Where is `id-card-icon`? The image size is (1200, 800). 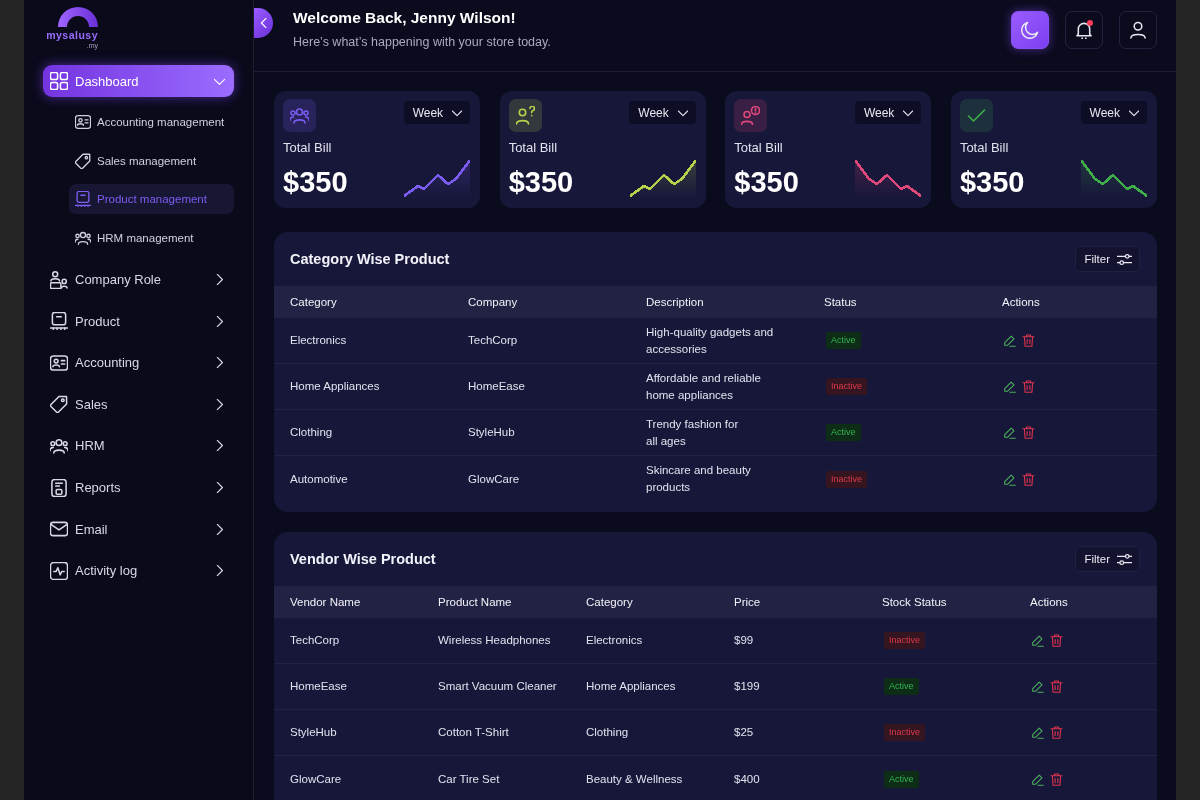
id-card-icon is located at coordinates (83, 122).